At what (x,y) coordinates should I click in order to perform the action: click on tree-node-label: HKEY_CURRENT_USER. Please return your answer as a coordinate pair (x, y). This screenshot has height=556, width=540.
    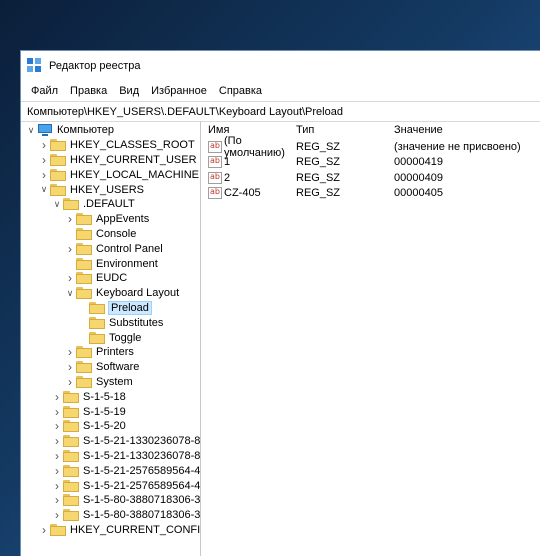
    Looking at the image, I should click on (133, 159).